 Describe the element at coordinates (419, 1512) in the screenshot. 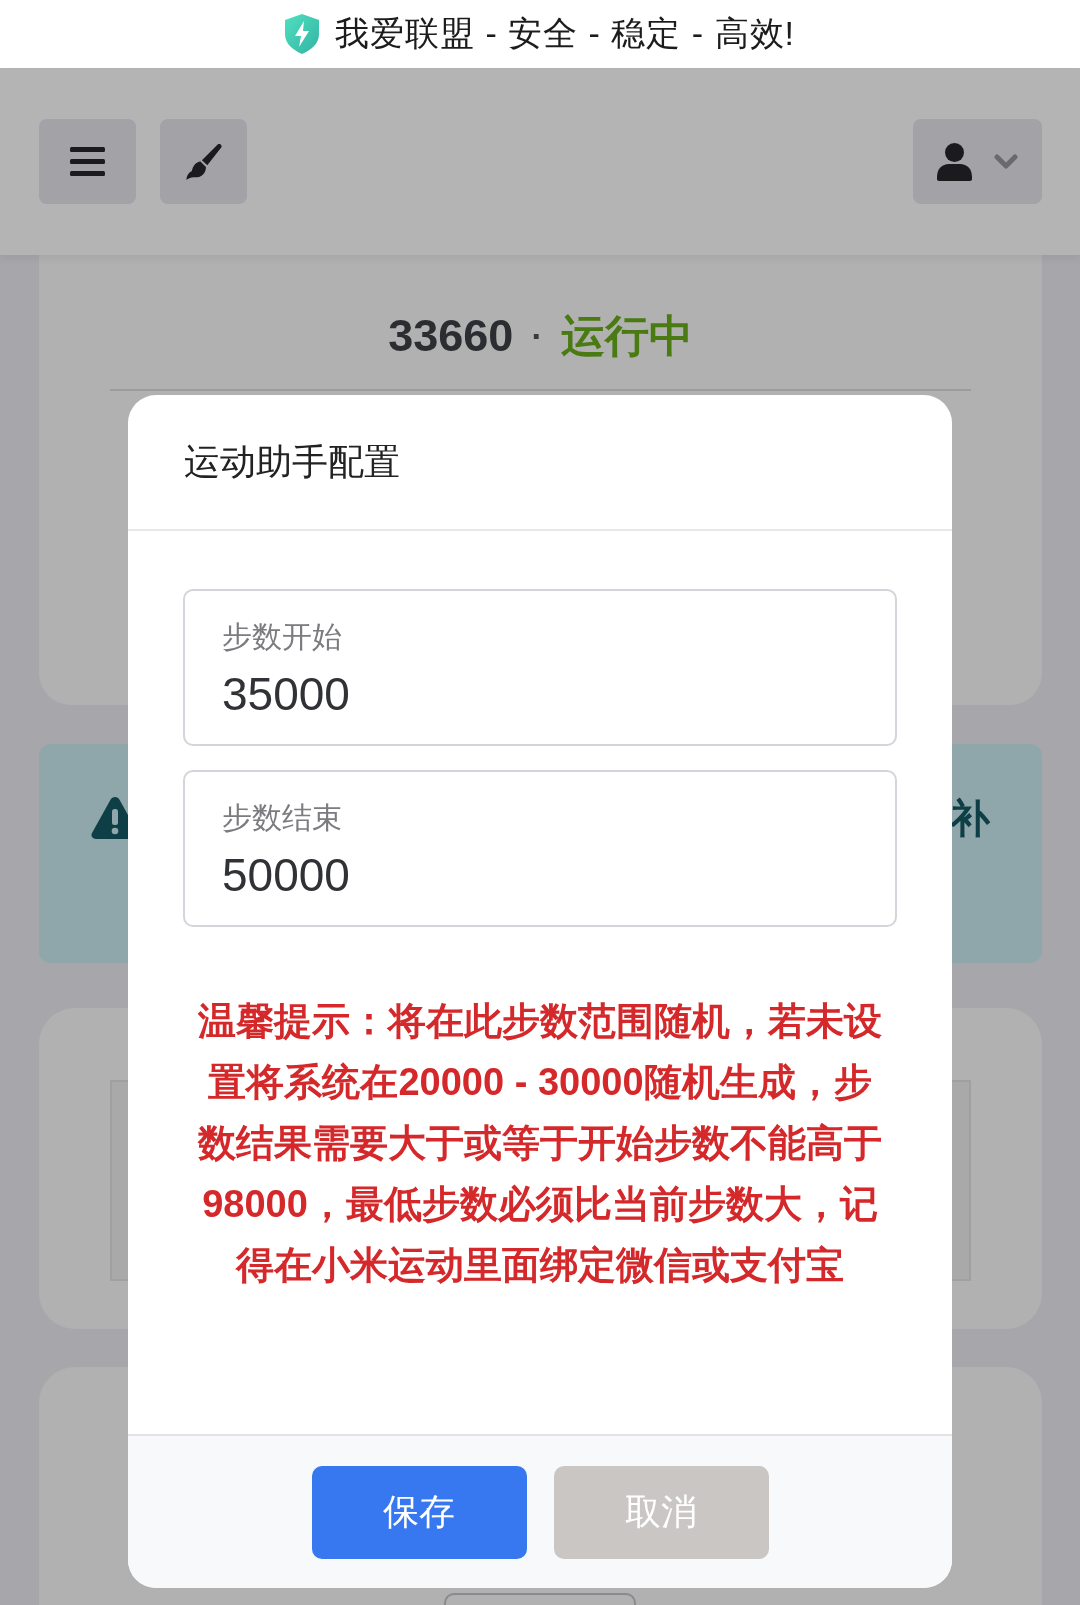

I see `save-button: 保存` at that location.